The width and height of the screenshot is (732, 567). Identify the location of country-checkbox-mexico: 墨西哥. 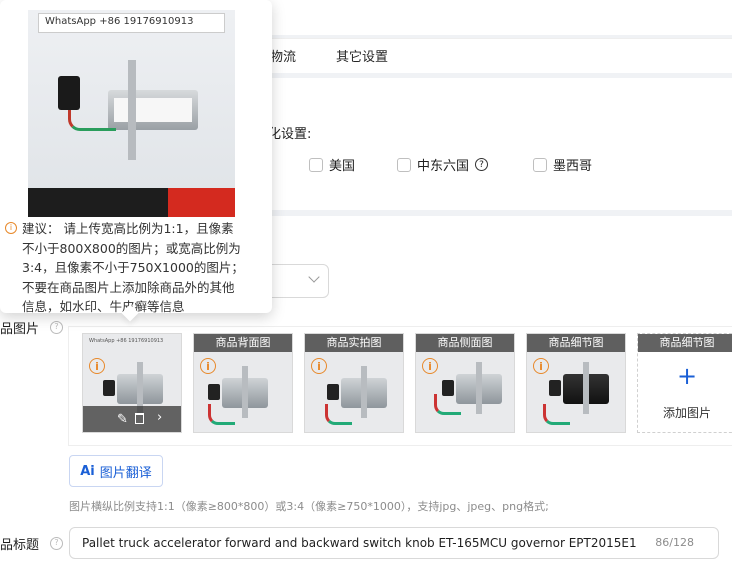
(562, 164).